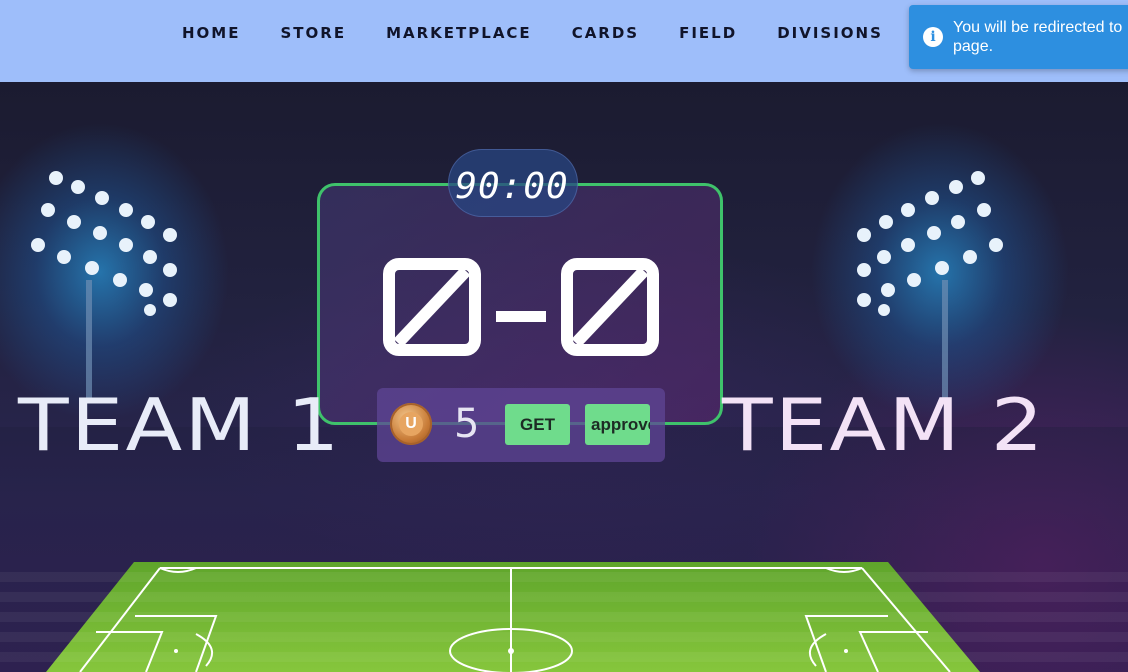  What do you see at coordinates (512, 186) in the screenshot?
I see `match-timer: 90:00` at bounding box center [512, 186].